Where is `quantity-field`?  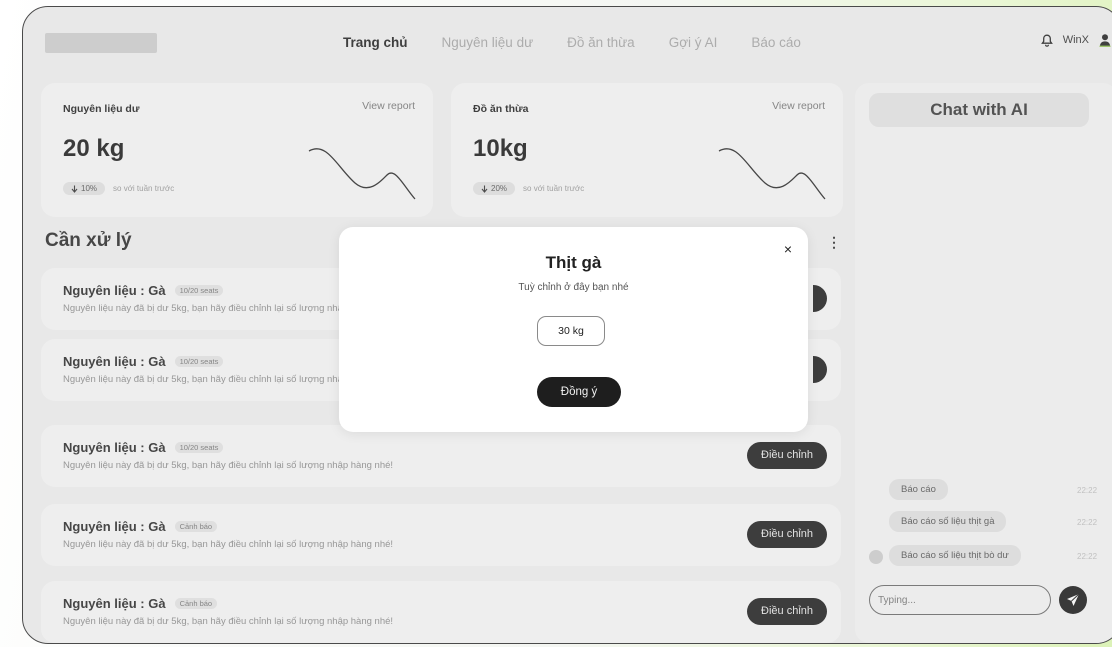 quantity-field is located at coordinates (571, 331).